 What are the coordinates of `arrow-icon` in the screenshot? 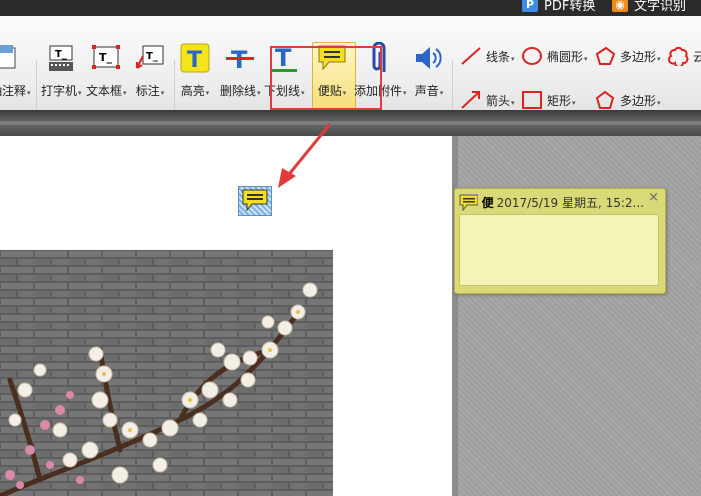 It's located at (470, 100).